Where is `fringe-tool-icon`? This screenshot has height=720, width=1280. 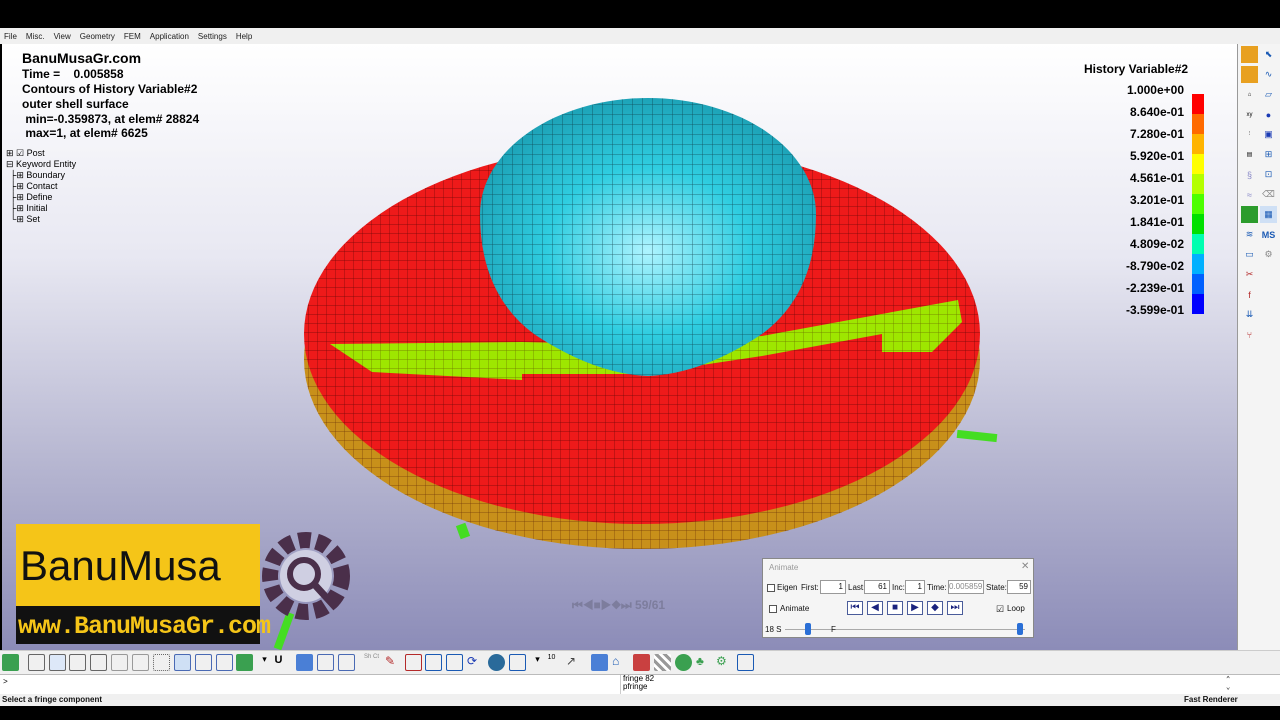
fringe-tool-icon is located at coordinates (1249, 214).